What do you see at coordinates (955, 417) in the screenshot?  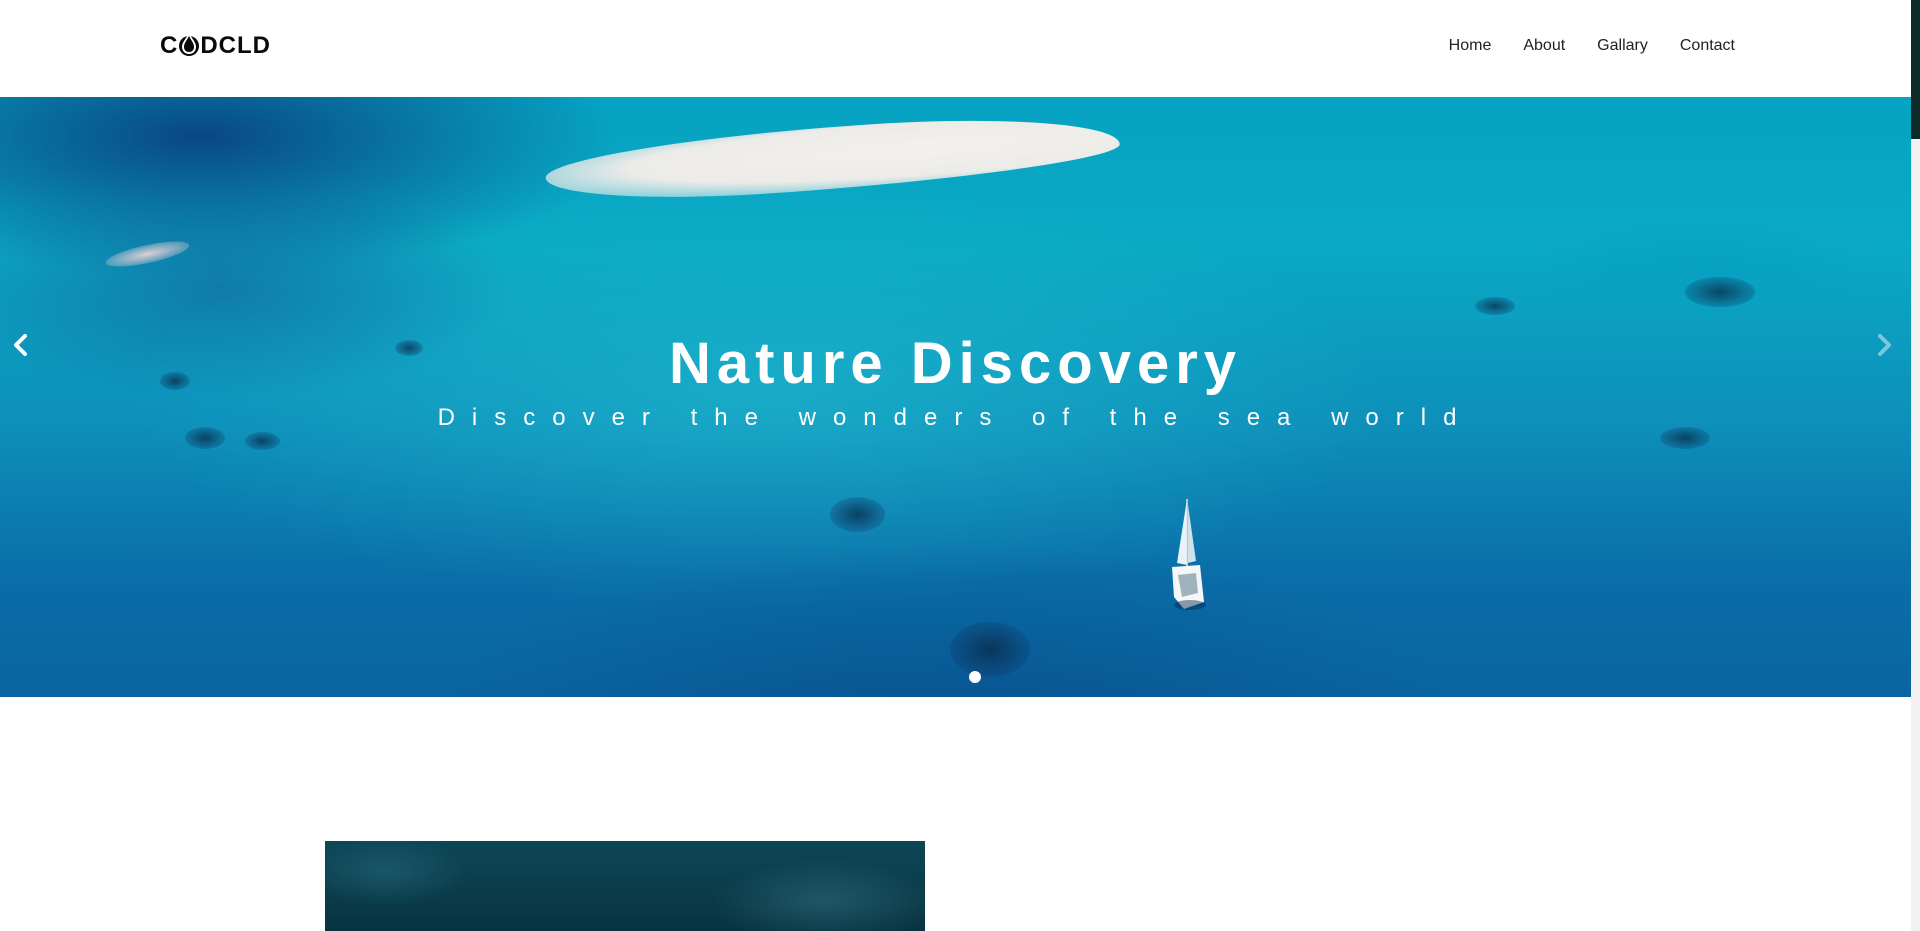 I see `hero-subtitle: Discover the wonders of the sea world` at bounding box center [955, 417].